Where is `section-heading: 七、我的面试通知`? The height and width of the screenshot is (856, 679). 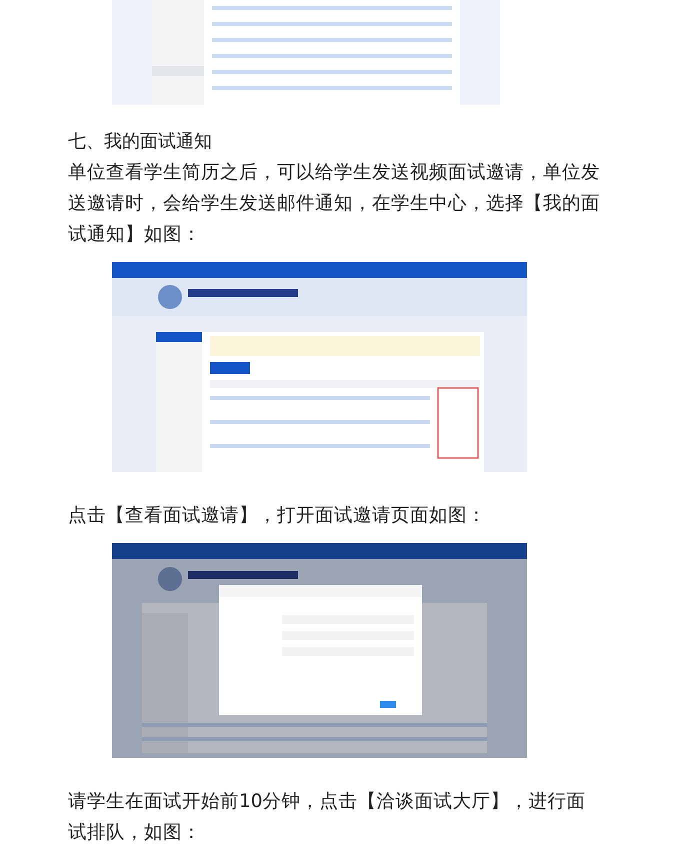 section-heading: 七、我的面试通知 is located at coordinates (140, 142).